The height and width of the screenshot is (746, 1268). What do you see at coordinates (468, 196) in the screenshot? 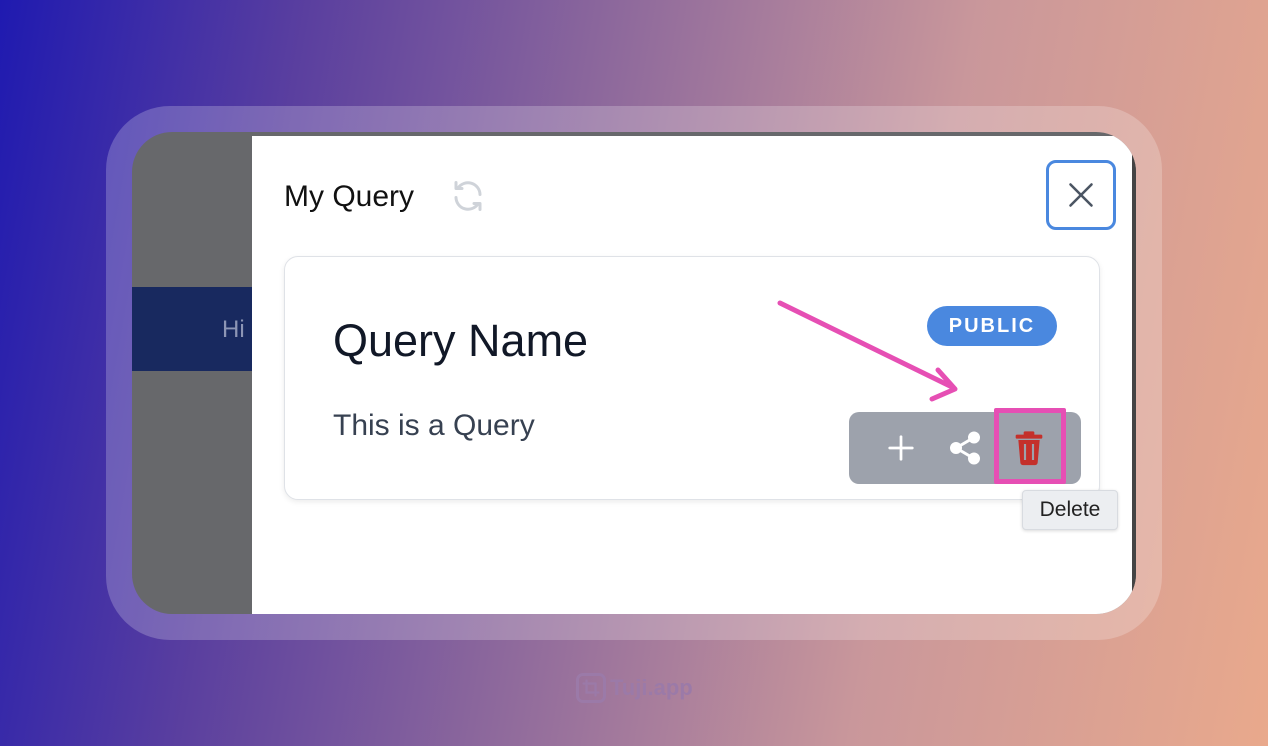
I see `refresh-icon` at bounding box center [468, 196].